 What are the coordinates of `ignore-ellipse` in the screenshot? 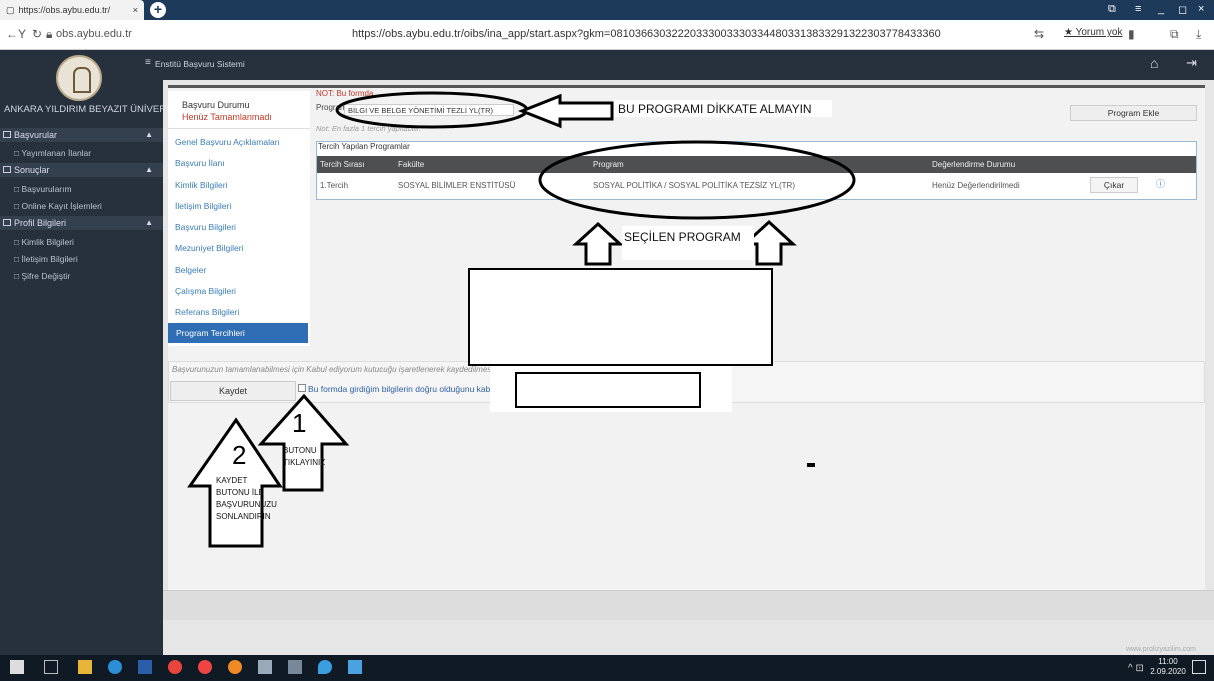 It's located at (432, 110).